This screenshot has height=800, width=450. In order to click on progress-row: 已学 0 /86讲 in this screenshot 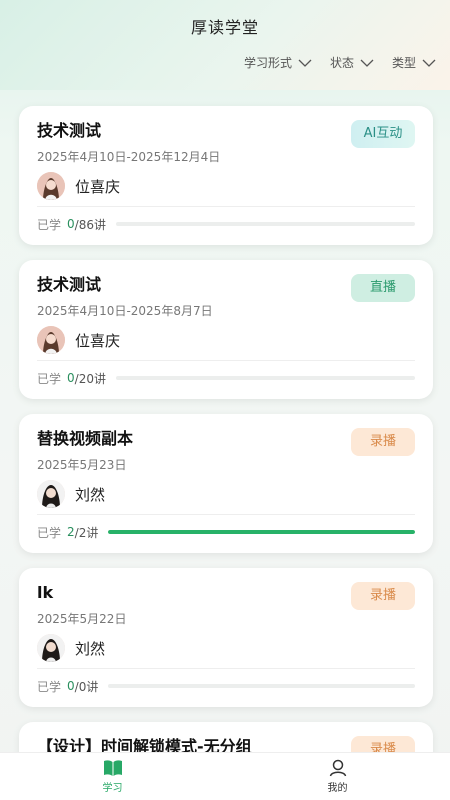, I will do `click(226, 224)`.